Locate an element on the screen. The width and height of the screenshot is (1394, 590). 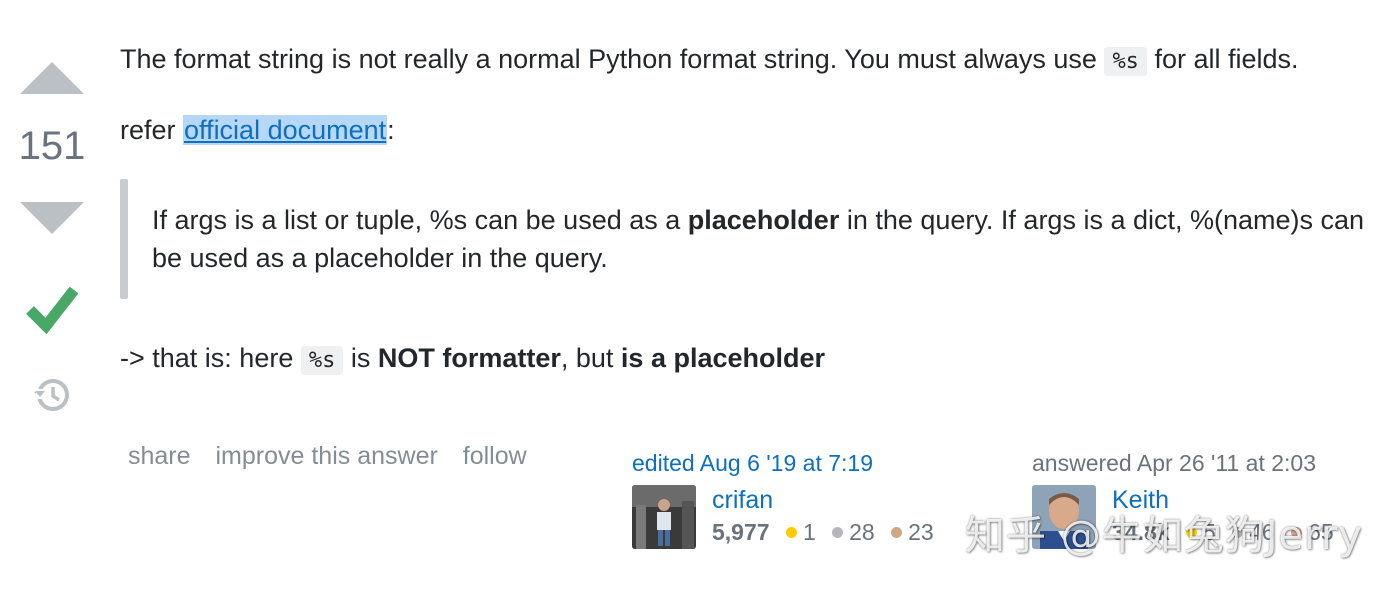
bold-text: NOT formatter is located at coordinates (469, 358).